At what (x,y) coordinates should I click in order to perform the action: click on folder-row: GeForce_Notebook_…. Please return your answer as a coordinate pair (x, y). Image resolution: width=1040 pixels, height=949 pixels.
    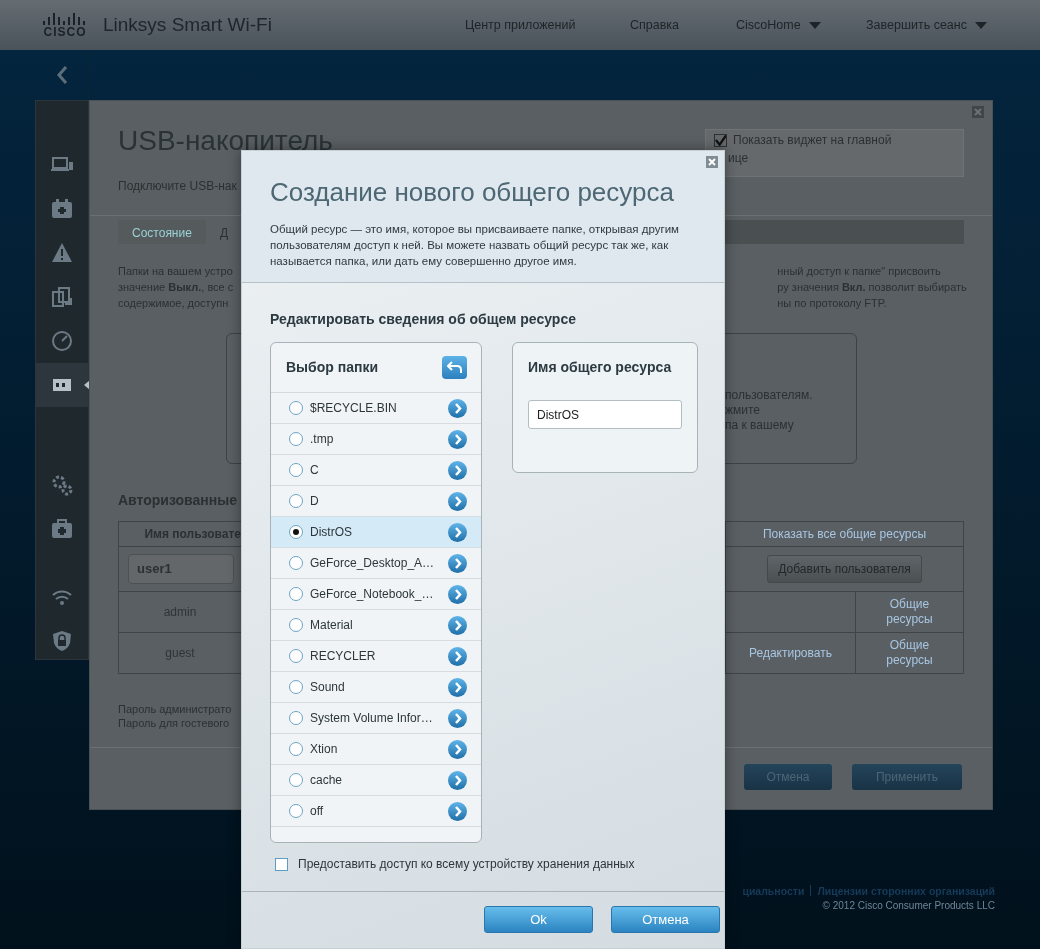
    Looking at the image, I should click on (376, 594).